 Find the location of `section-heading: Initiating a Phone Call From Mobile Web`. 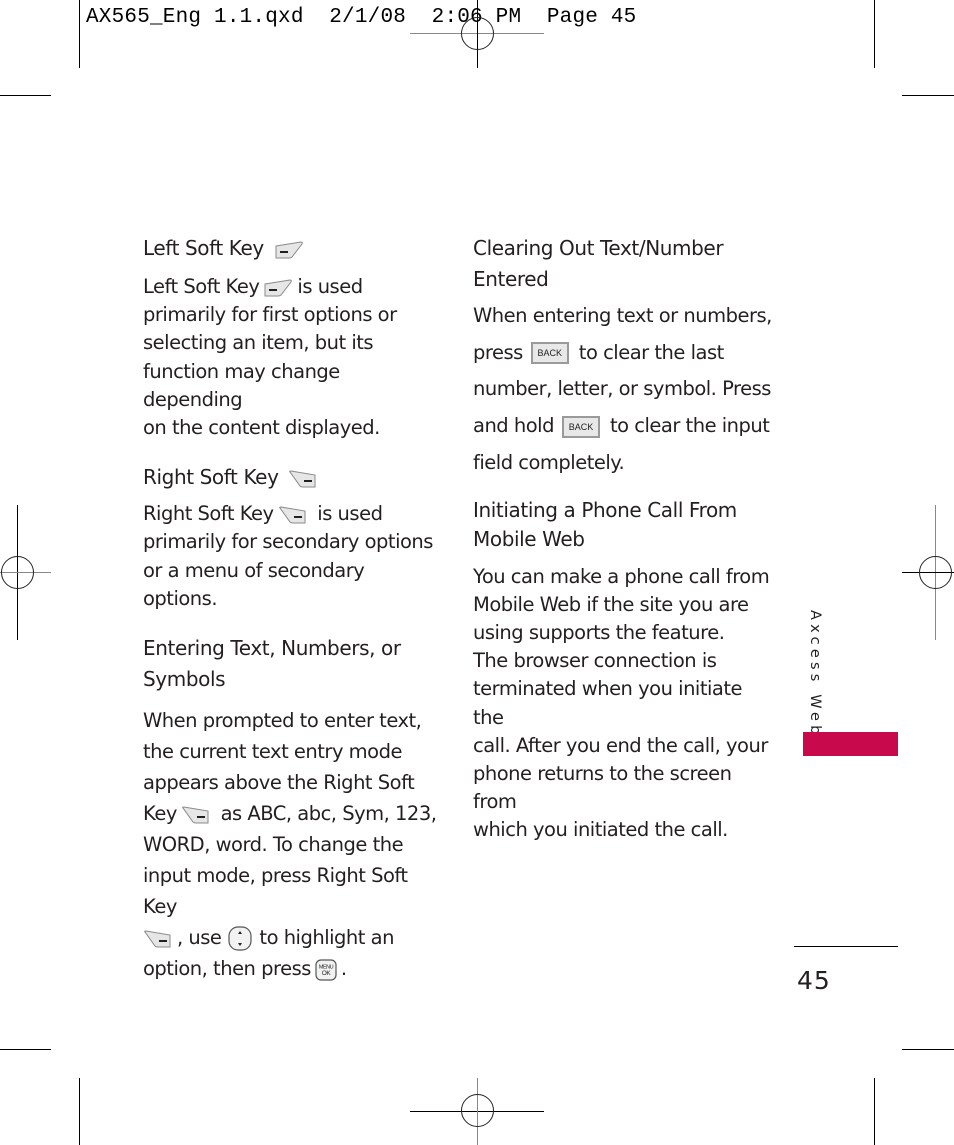

section-heading: Initiating a Phone Call From Mobile Web is located at coordinates (605, 524).